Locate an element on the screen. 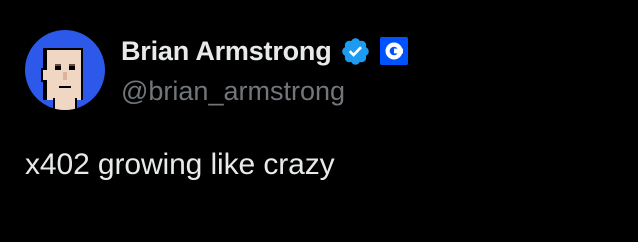  pixel-face-avatar-icon is located at coordinates (65, 70).